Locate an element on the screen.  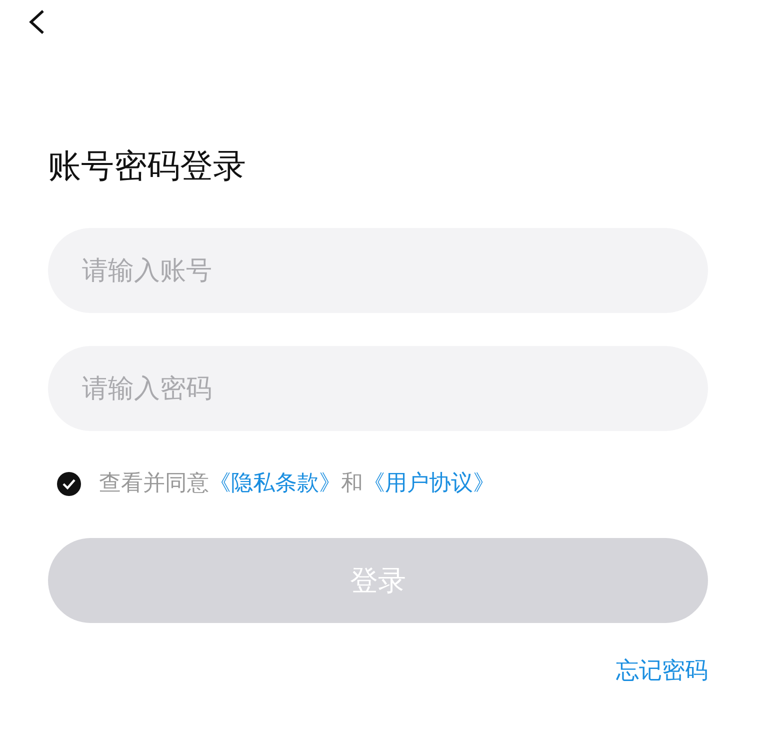
back-button is located at coordinates (37, 22).